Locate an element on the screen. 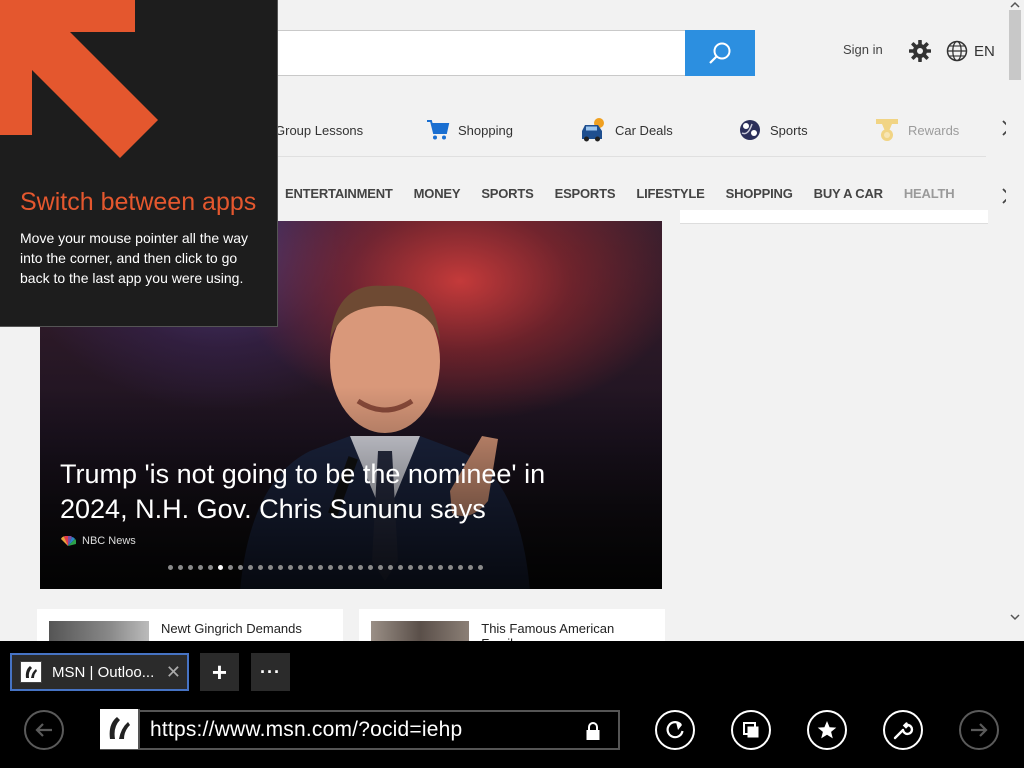 The height and width of the screenshot is (768, 1024). refresh-button is located at coordinates (675, 730).